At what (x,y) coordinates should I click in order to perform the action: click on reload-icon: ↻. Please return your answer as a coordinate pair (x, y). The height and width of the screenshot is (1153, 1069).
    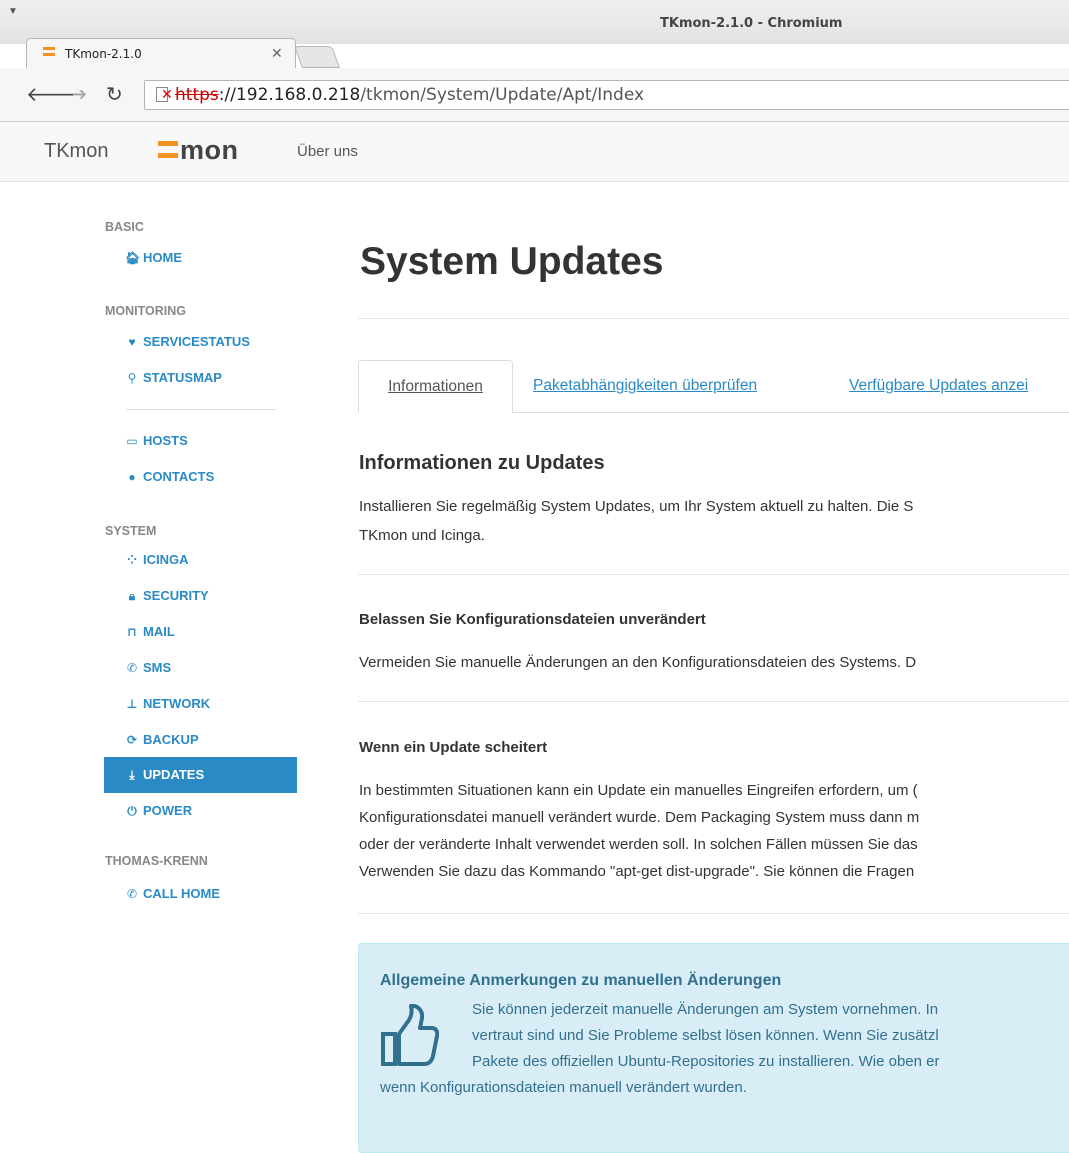
    Looking at the image, I should click on (114, 94).